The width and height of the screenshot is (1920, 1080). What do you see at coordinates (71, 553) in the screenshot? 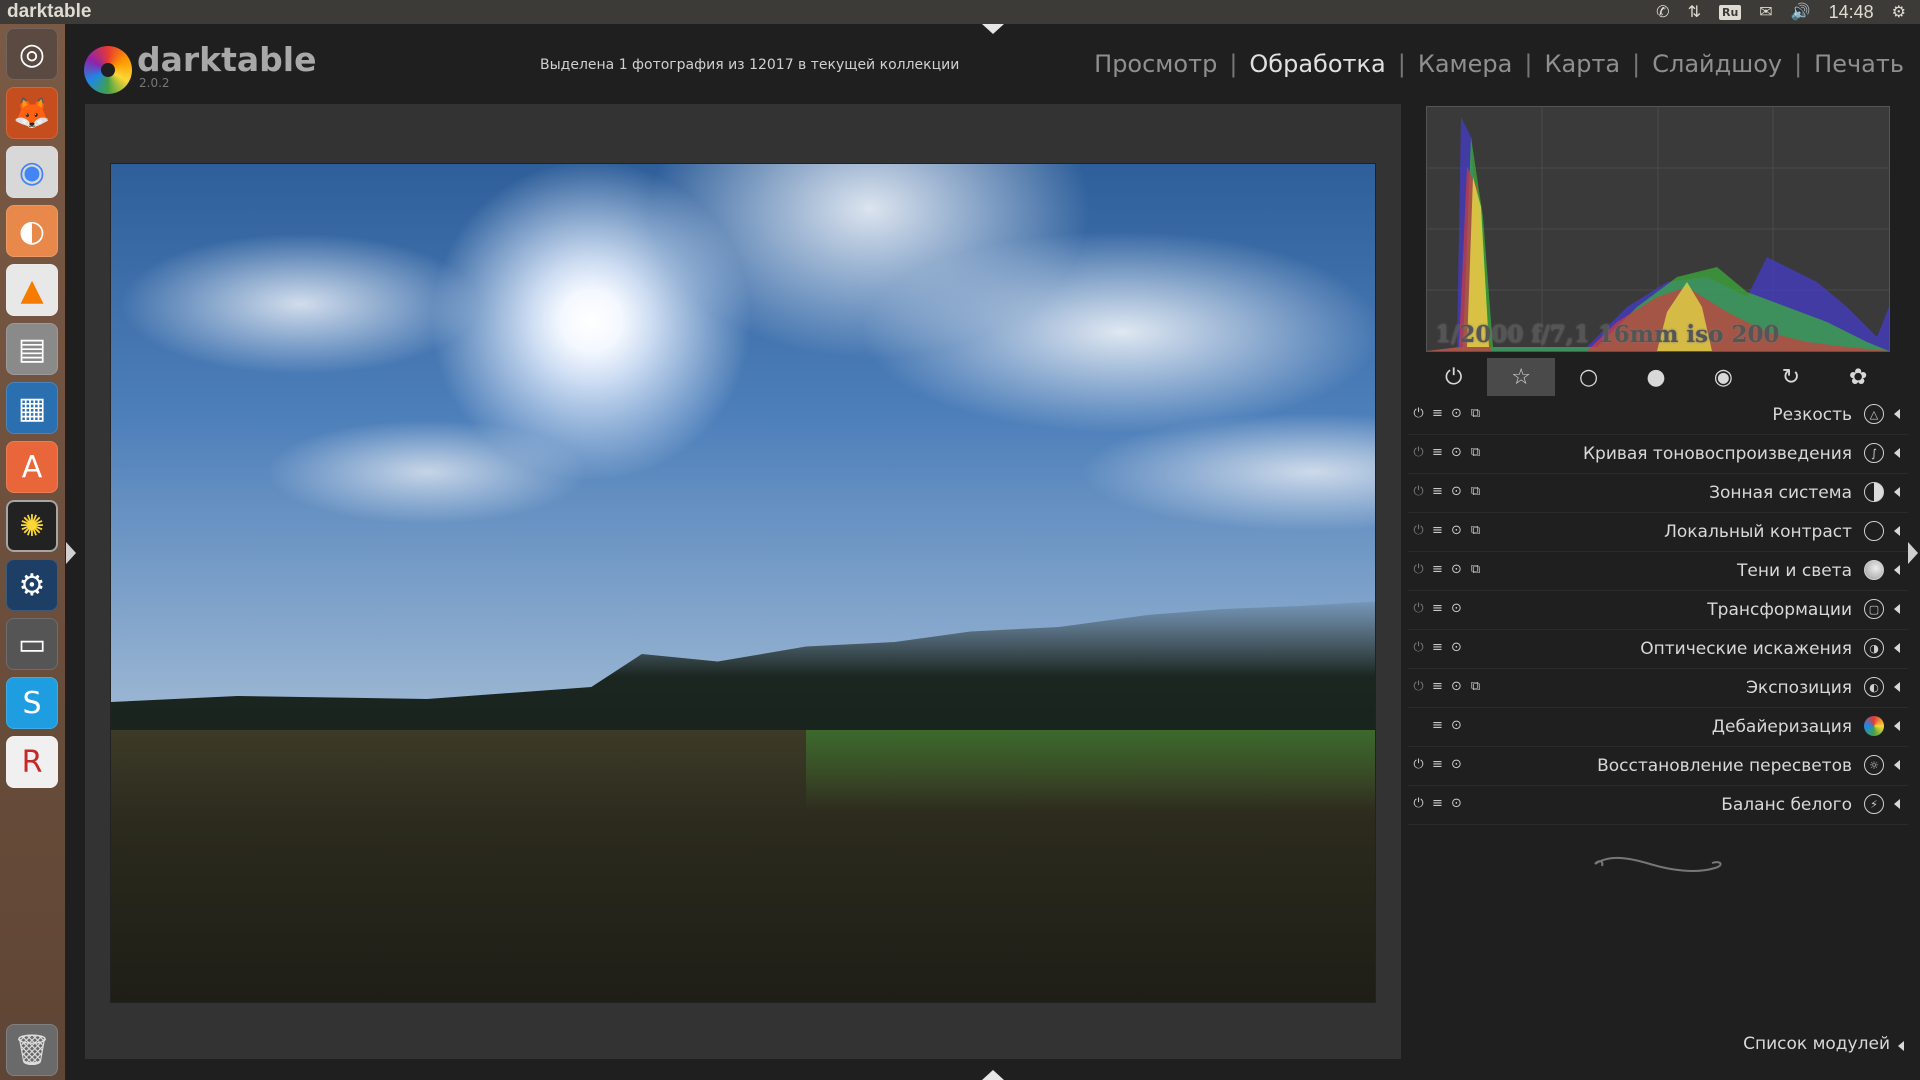
I see `left-panel-toggle-icon` at bounding box center [71, 553].